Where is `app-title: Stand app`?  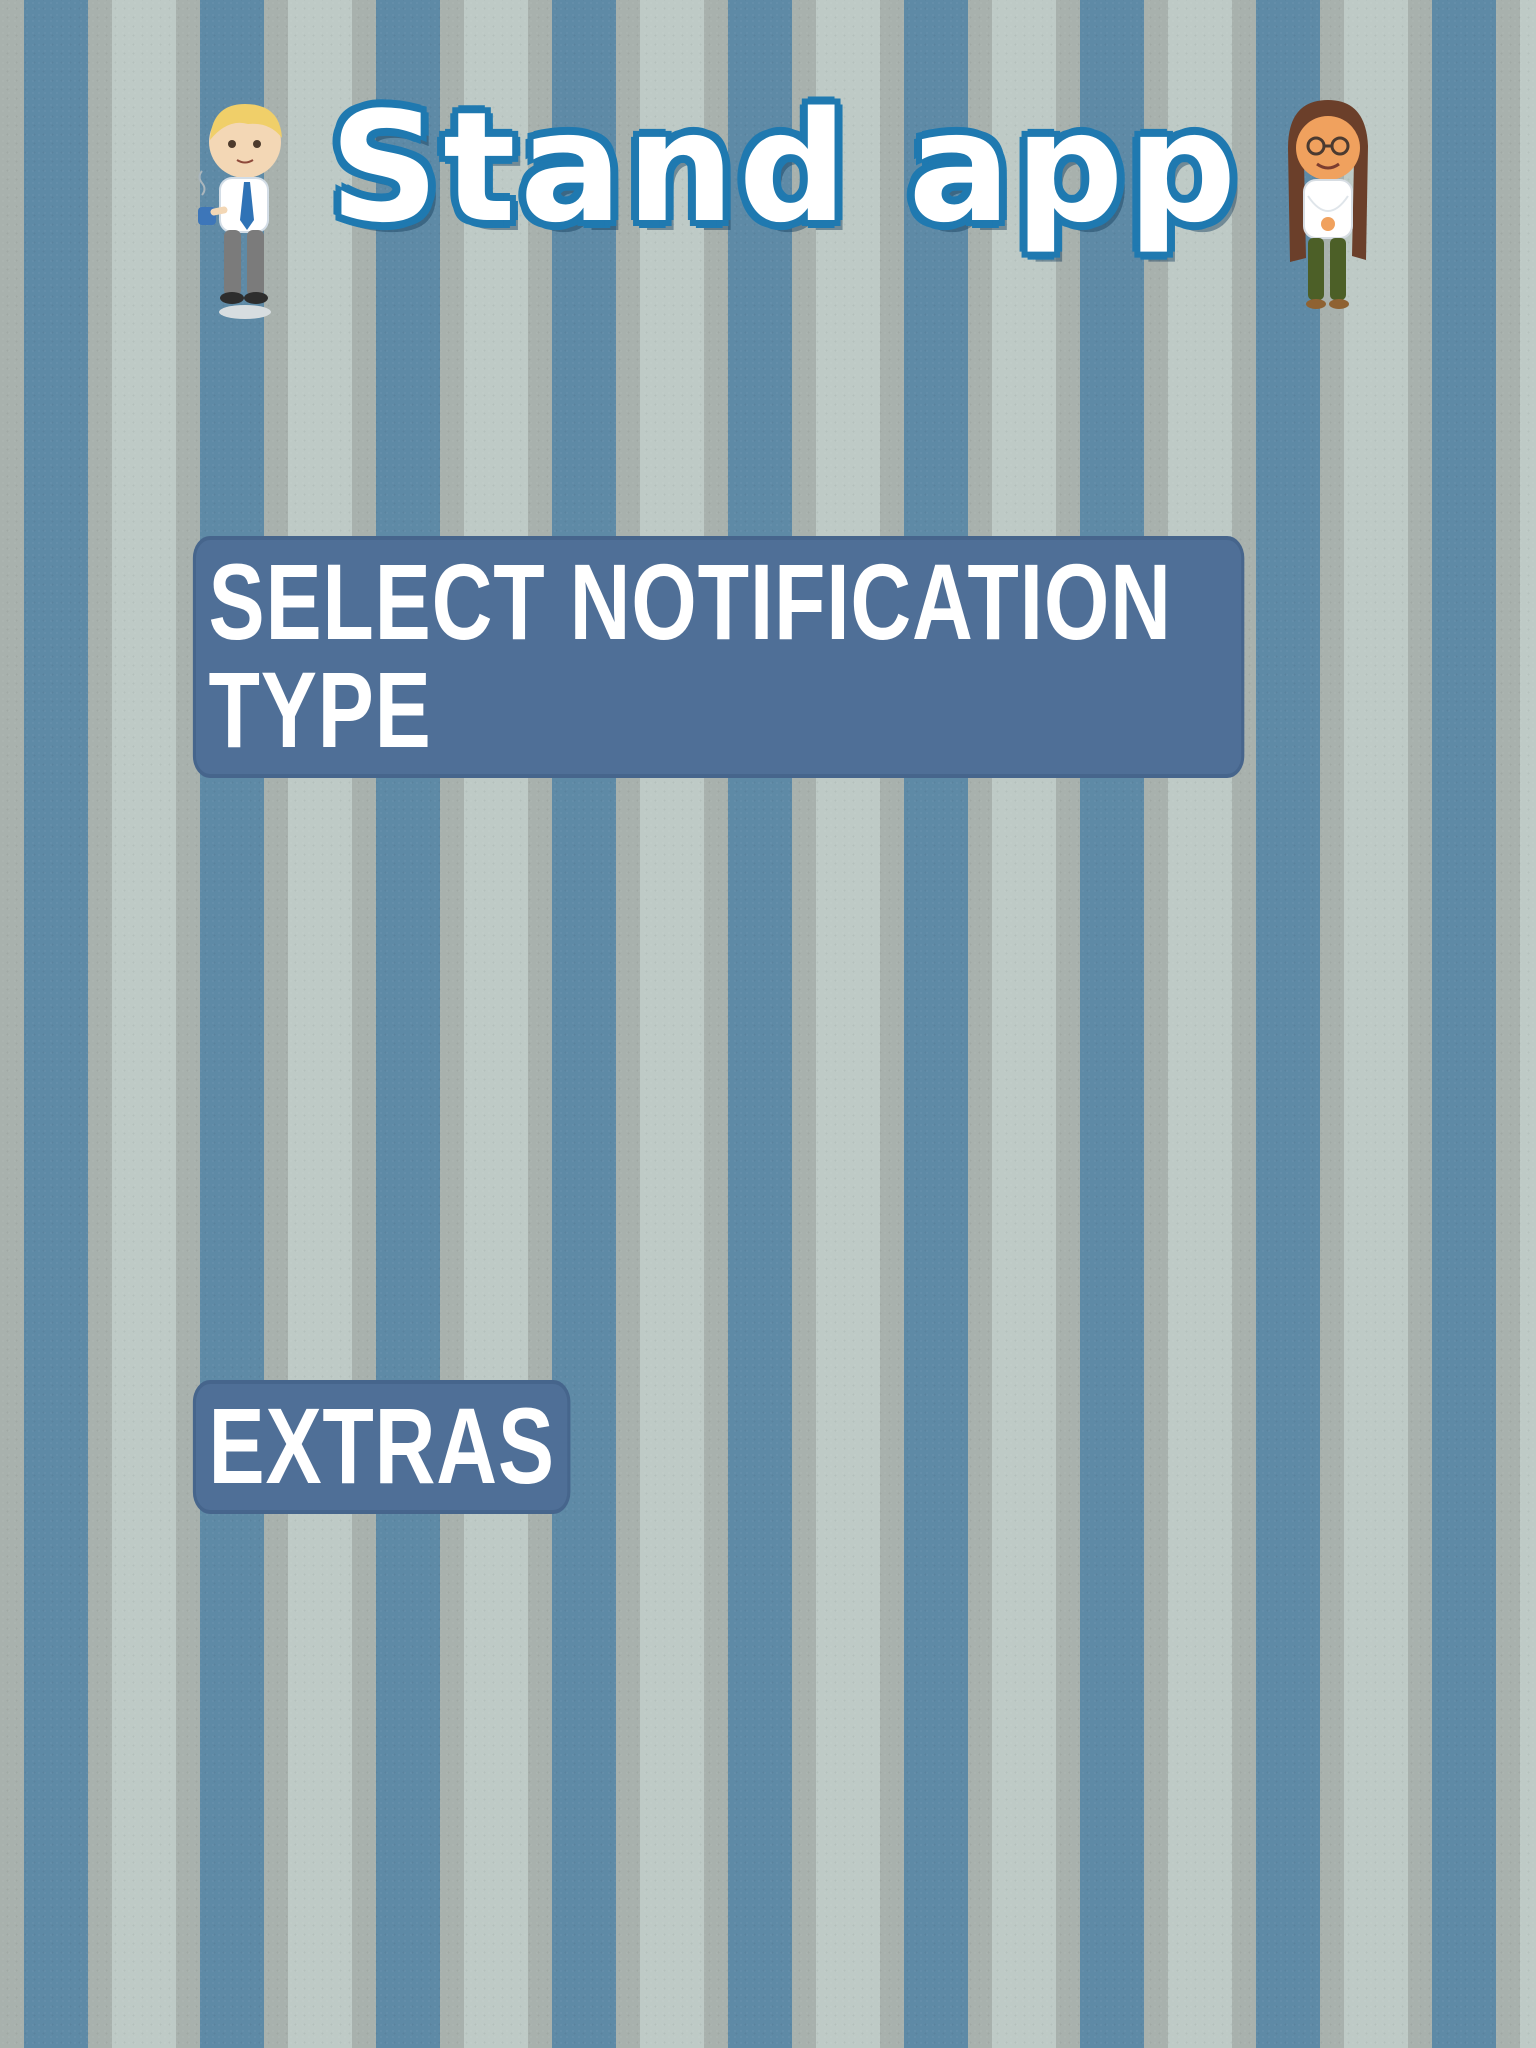 app-title: Stand app is located at coordinates (785, 167).